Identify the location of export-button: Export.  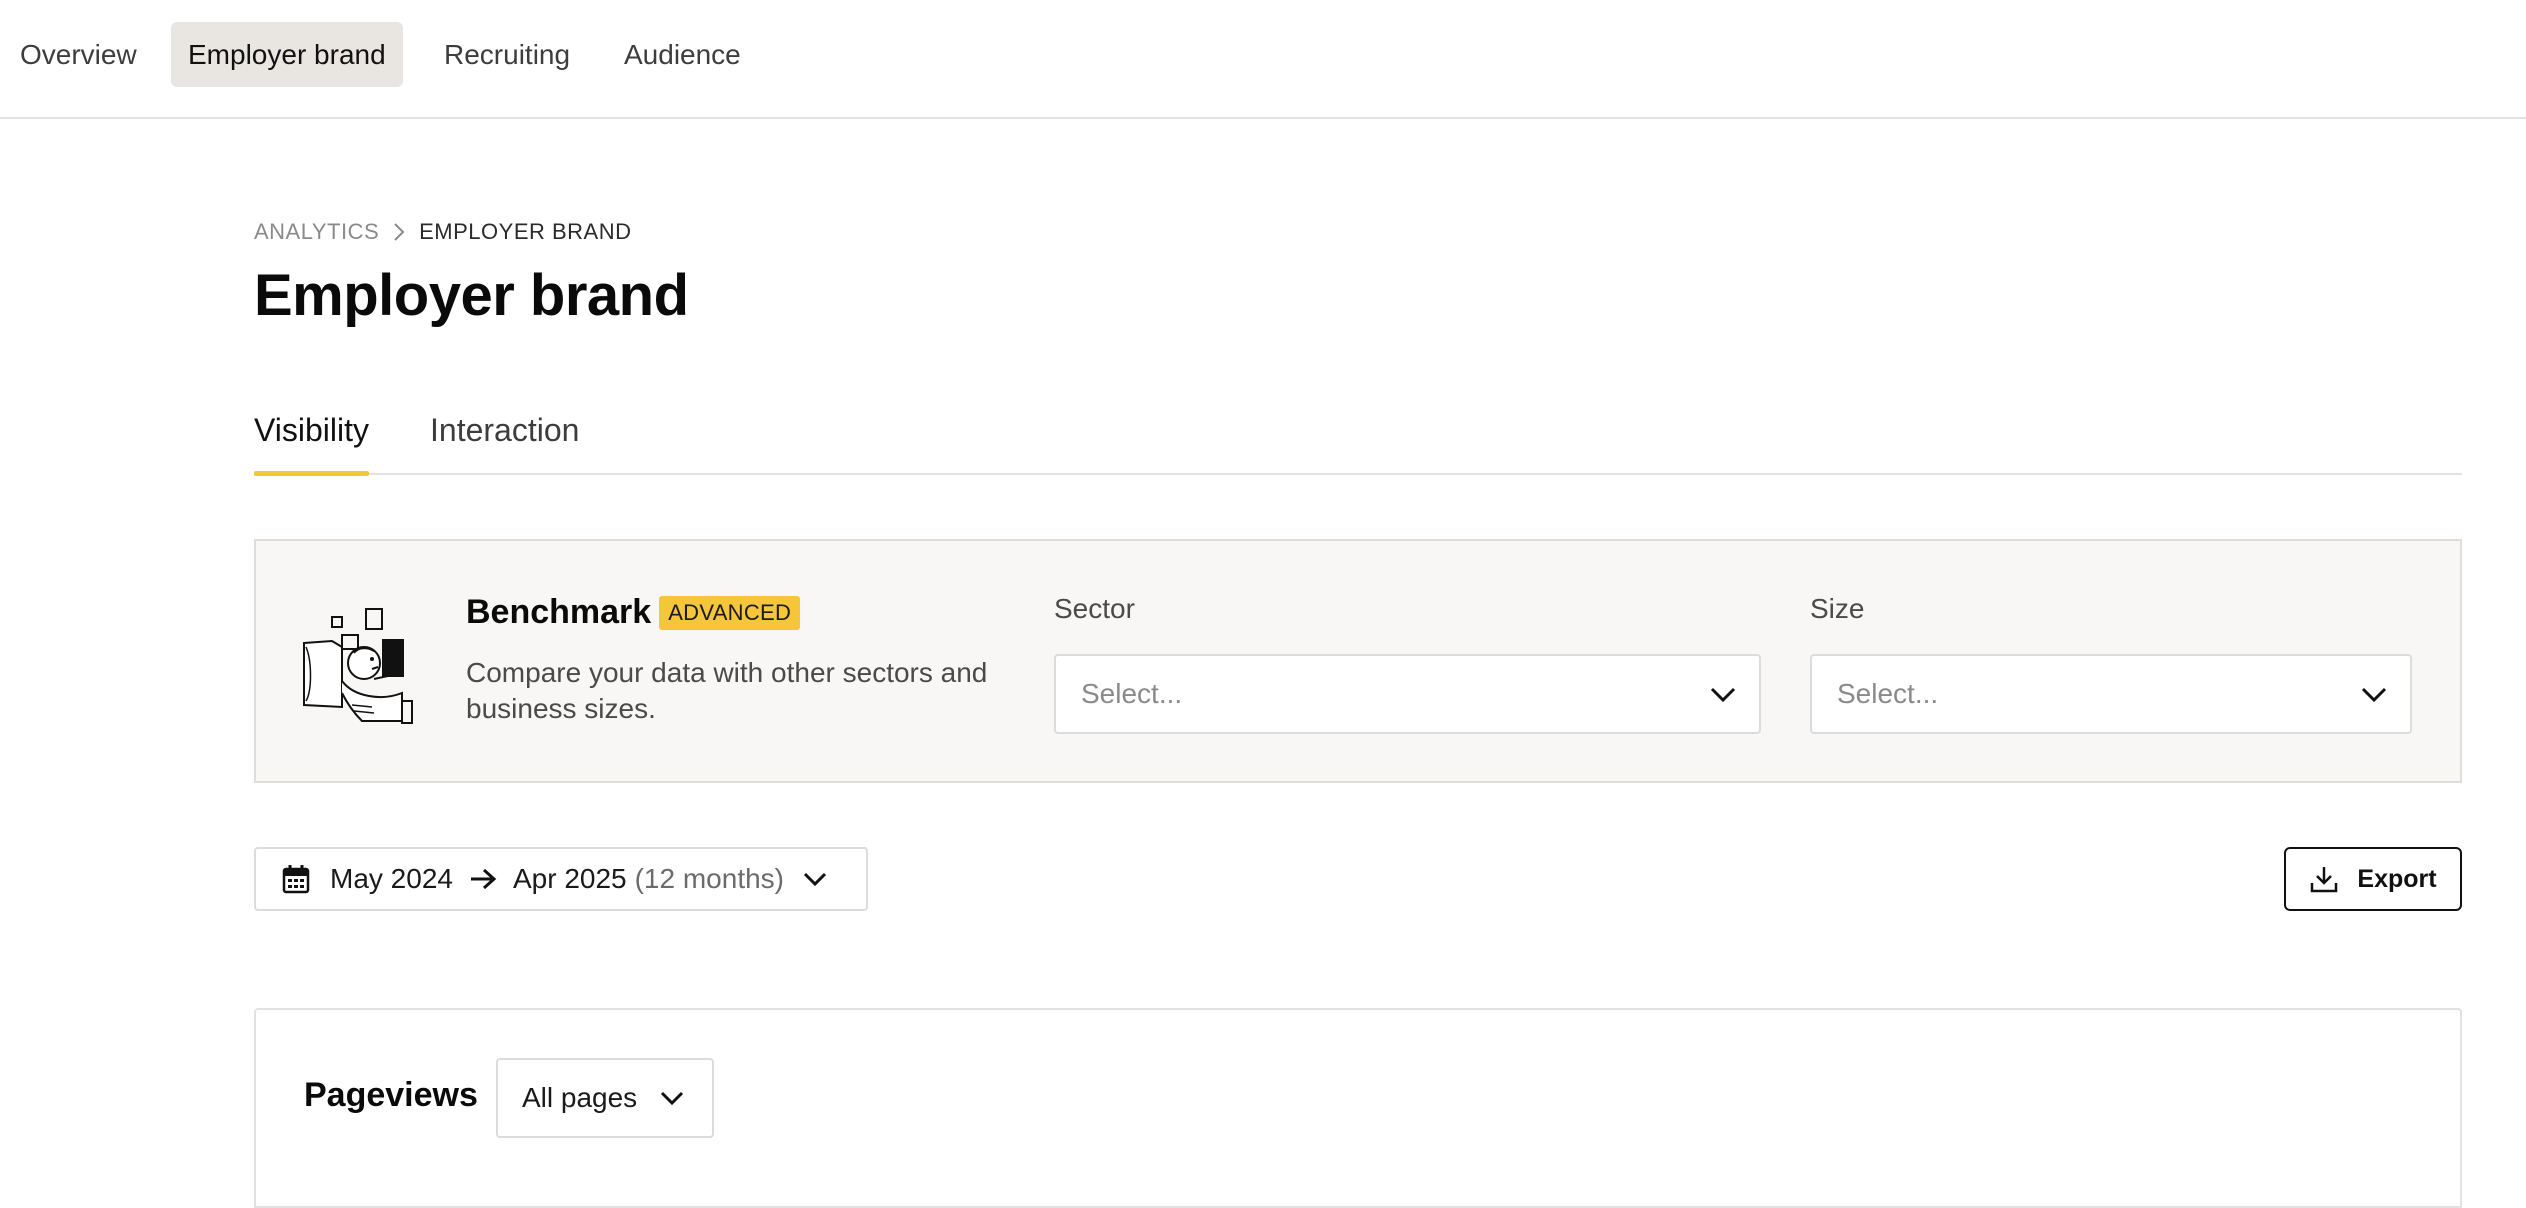
(2373, 879).